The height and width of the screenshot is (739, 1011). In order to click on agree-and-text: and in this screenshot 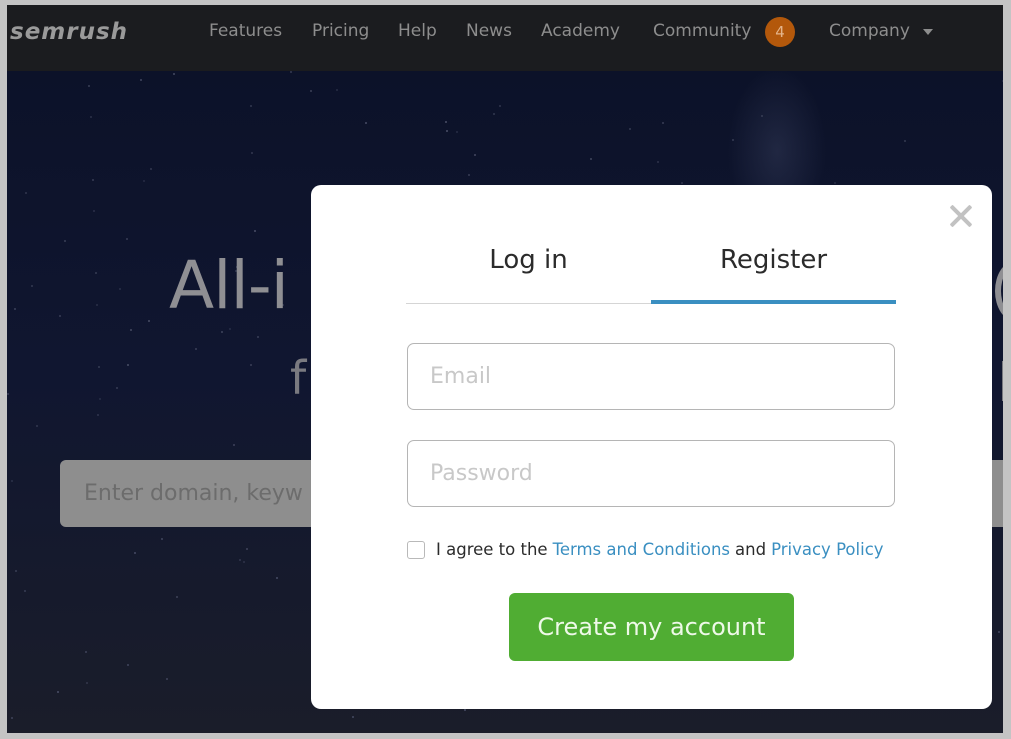, I will do `click(751, 549)`.